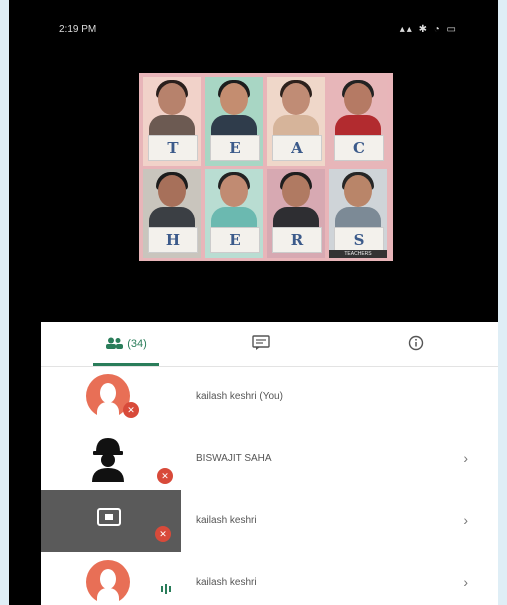  Describe the element at coordinates (126, 344) in the screenshot. I see `tab-people: (34)` at that location.